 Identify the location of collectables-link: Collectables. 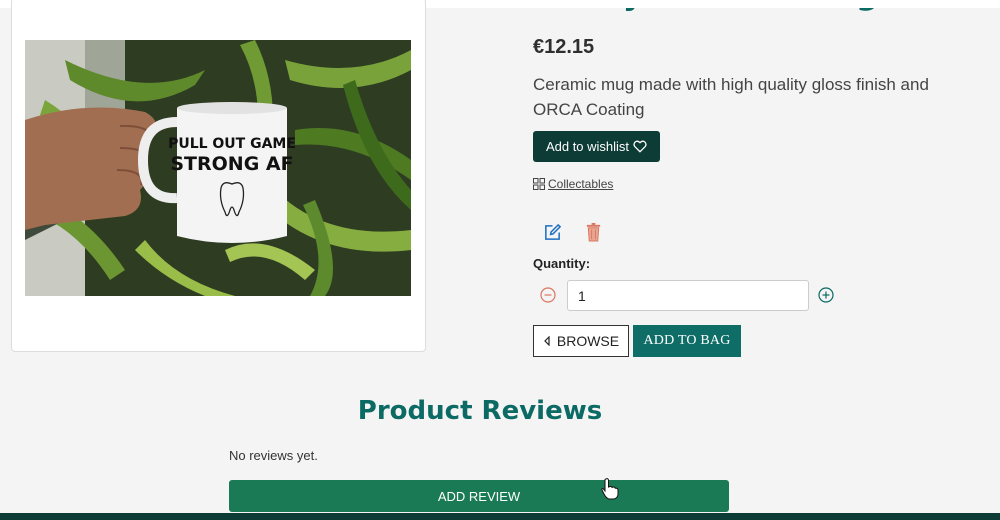
(580, 184).